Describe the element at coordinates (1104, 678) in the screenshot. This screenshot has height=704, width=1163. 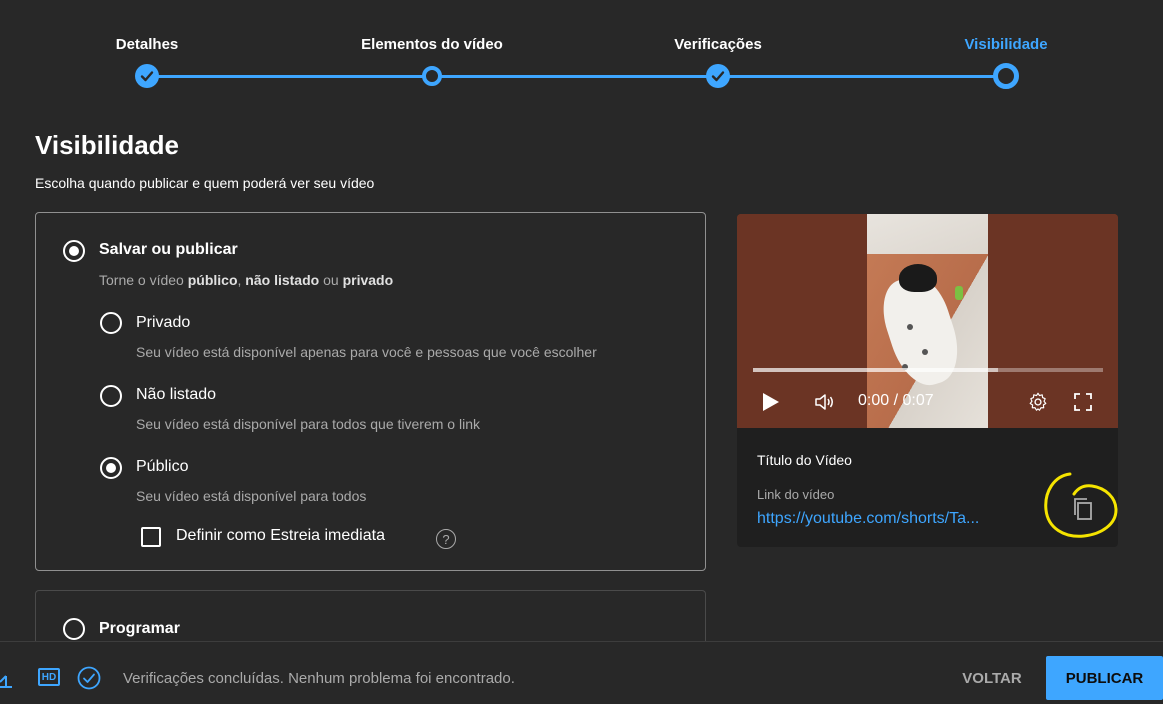
I see `publish-button: PUBLICAR` at that location.